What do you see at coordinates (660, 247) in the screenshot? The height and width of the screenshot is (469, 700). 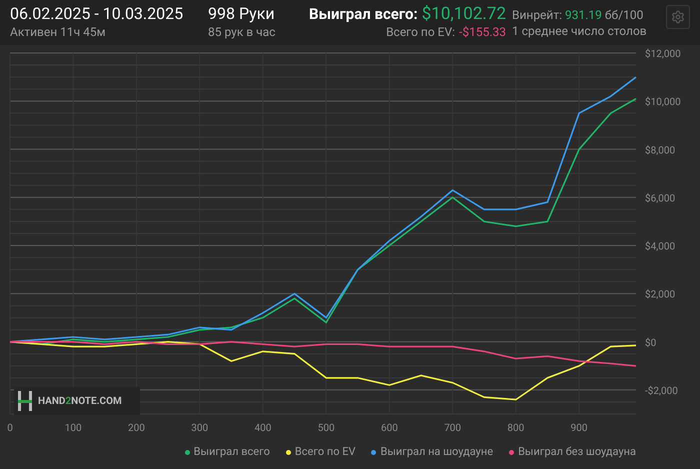 I see `y-tick-label: $4,000` at bounding box center [660, 247].